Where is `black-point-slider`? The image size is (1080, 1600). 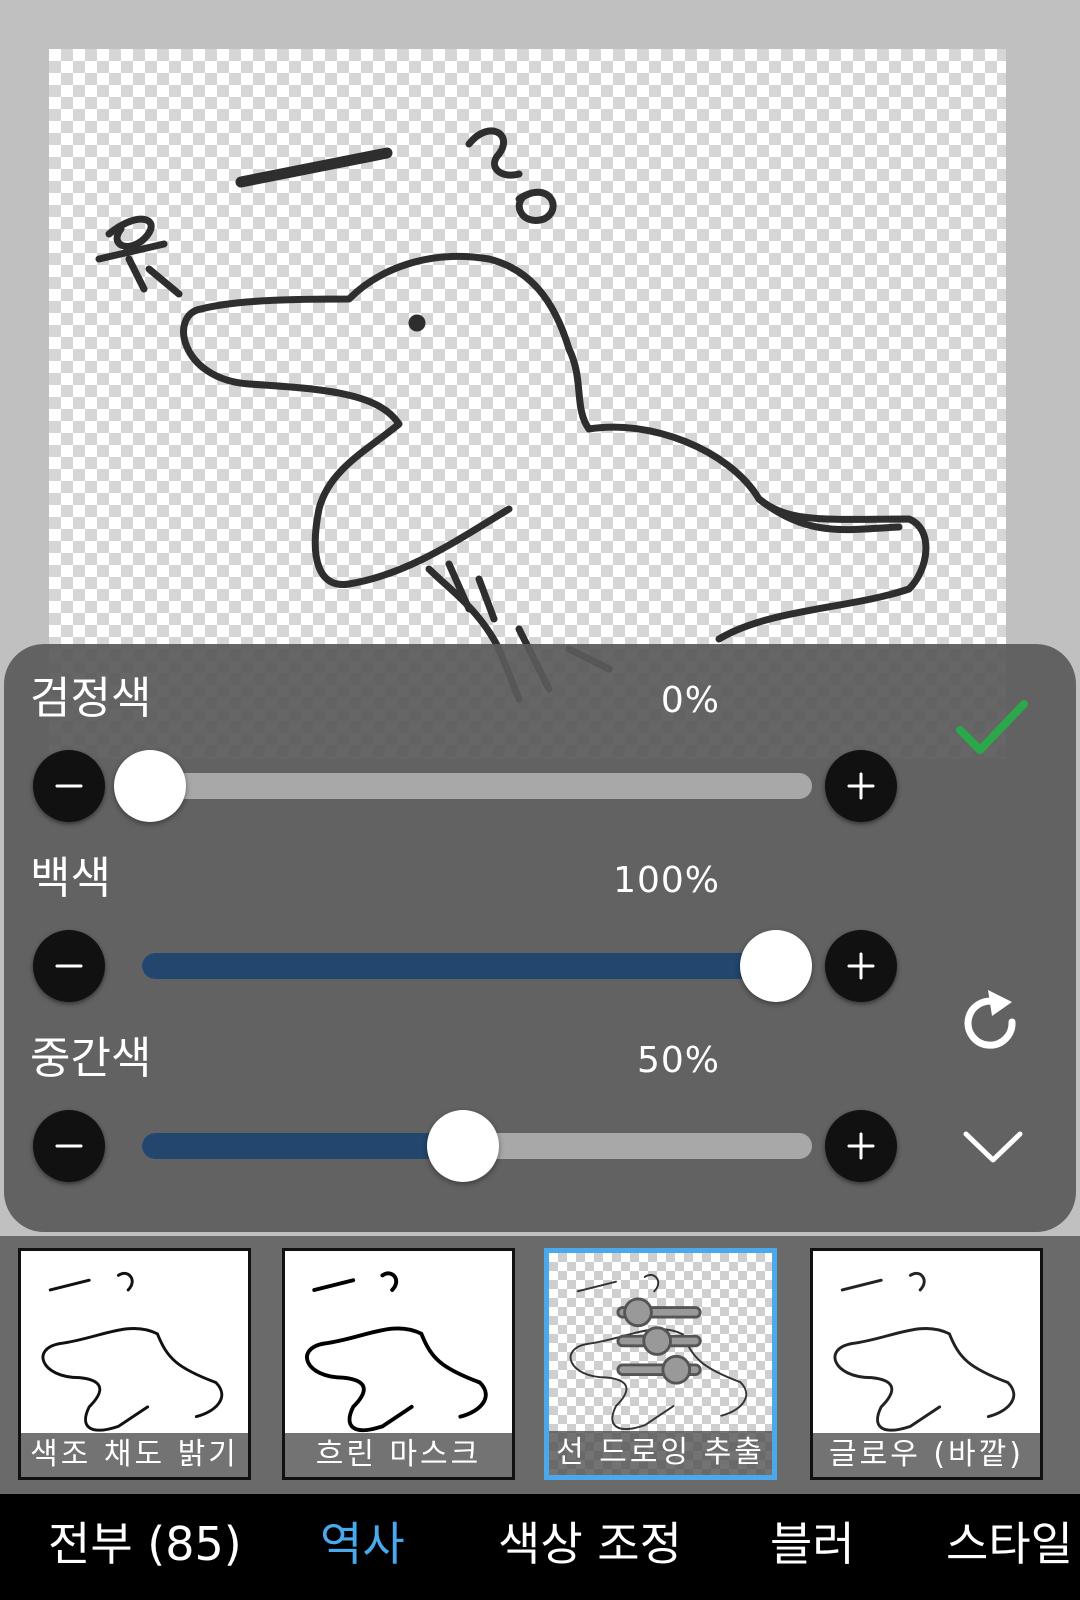 black-point-slider is located at coordinates (463, 786).